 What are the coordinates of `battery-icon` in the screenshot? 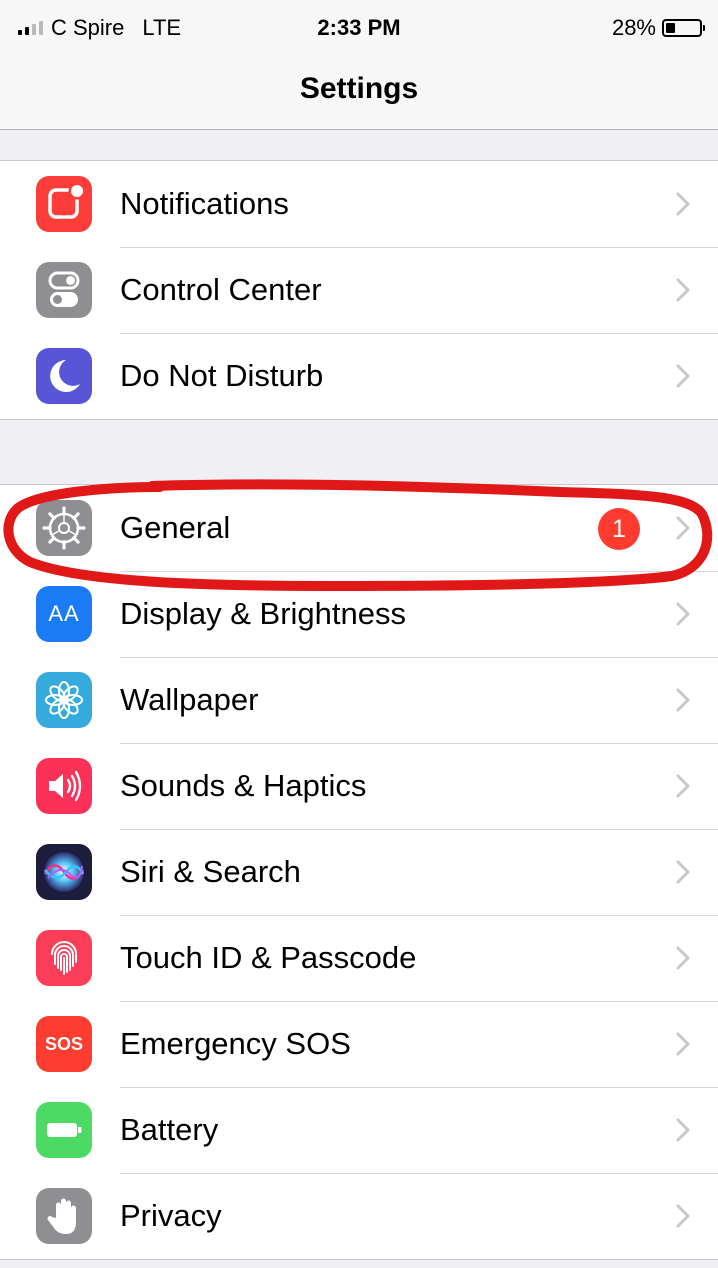 It's located at (64, 1130).